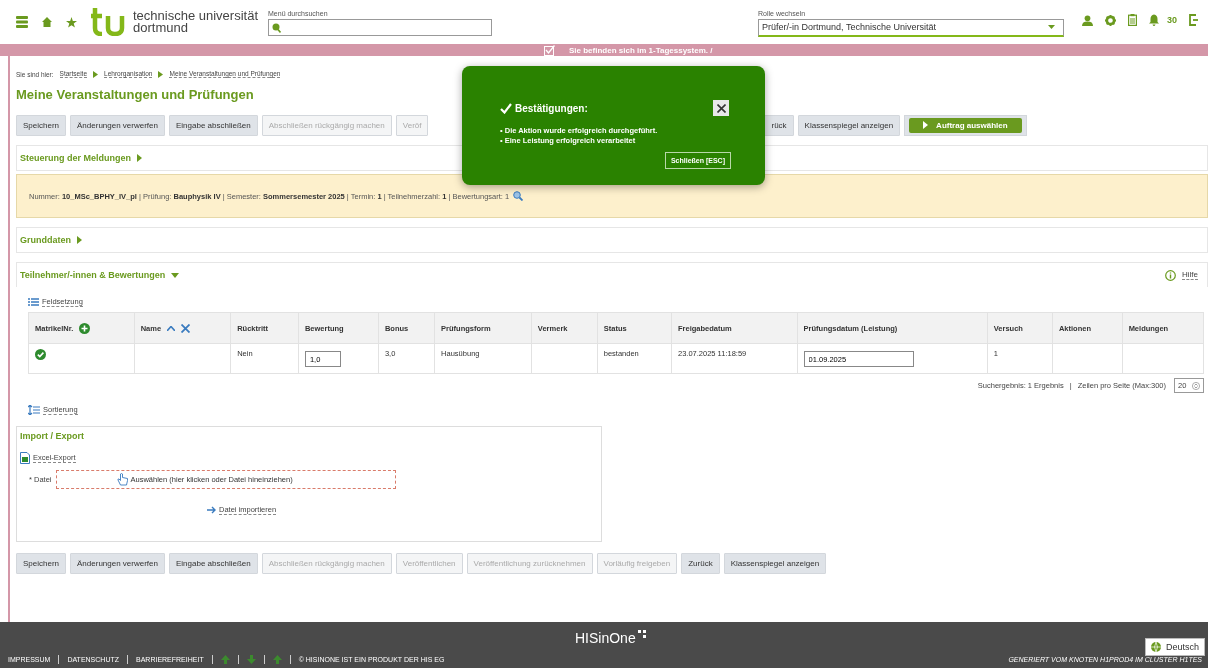 This screenshot has height=668, width=1208. What do you see at coordinates (171, 328) in the screenshot?
I see `sort-up-icon` at bounding box center [171, 328].